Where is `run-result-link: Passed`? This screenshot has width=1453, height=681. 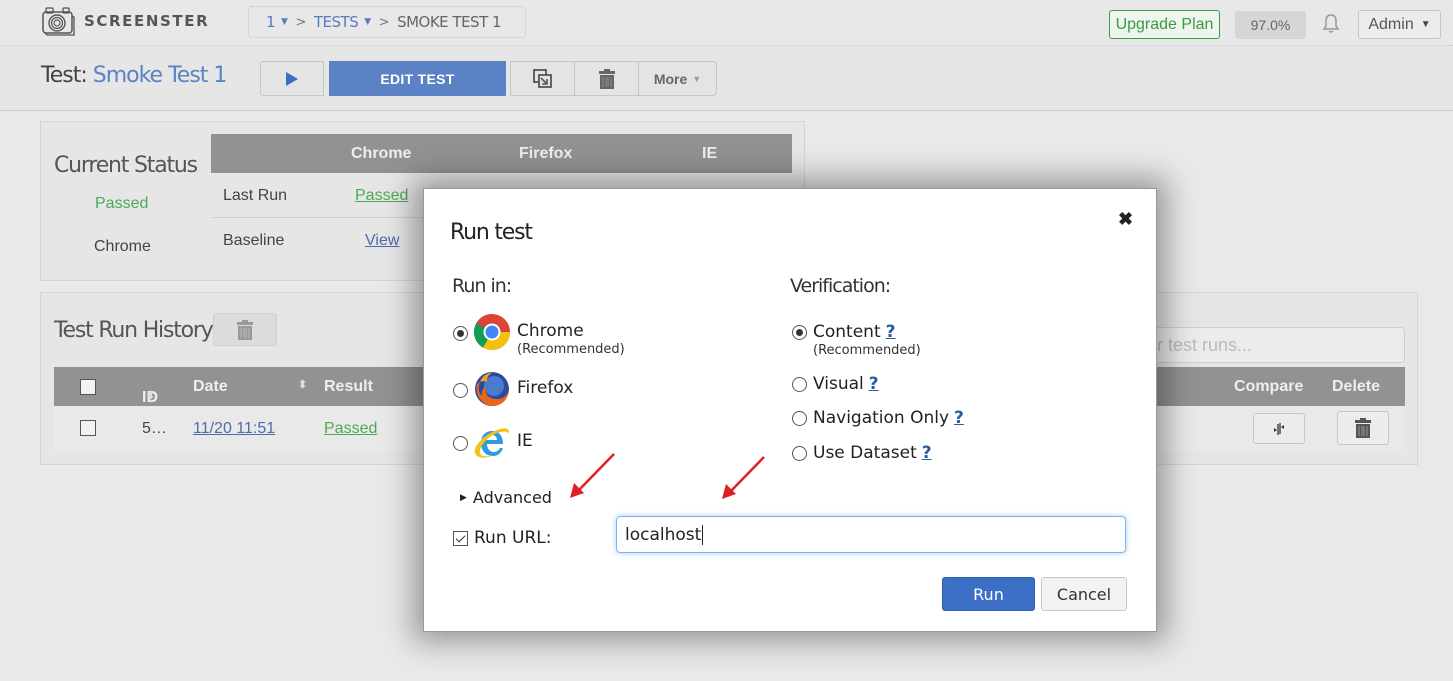
run-result-link: Passed is located at coordinates (350, 429).